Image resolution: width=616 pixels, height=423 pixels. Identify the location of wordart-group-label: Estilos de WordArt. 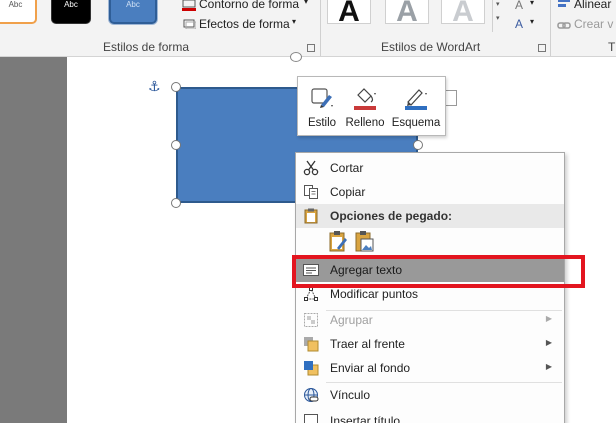
(431, 47).